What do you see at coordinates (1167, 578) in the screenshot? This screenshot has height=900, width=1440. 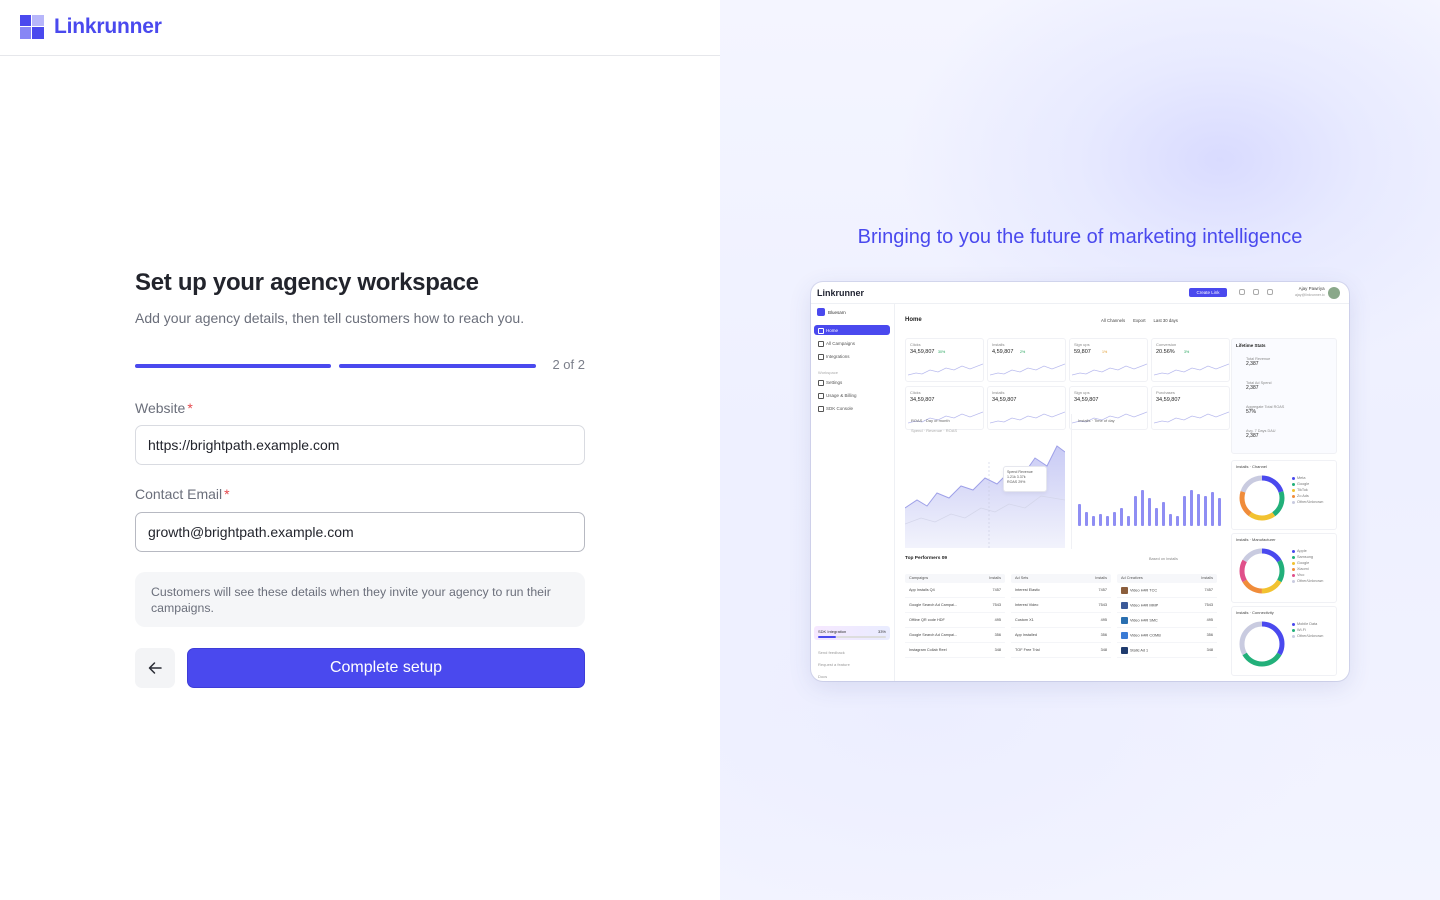 I see `preview-table-header: Ad Creatives Installs` at bounding box center [1167, 578].